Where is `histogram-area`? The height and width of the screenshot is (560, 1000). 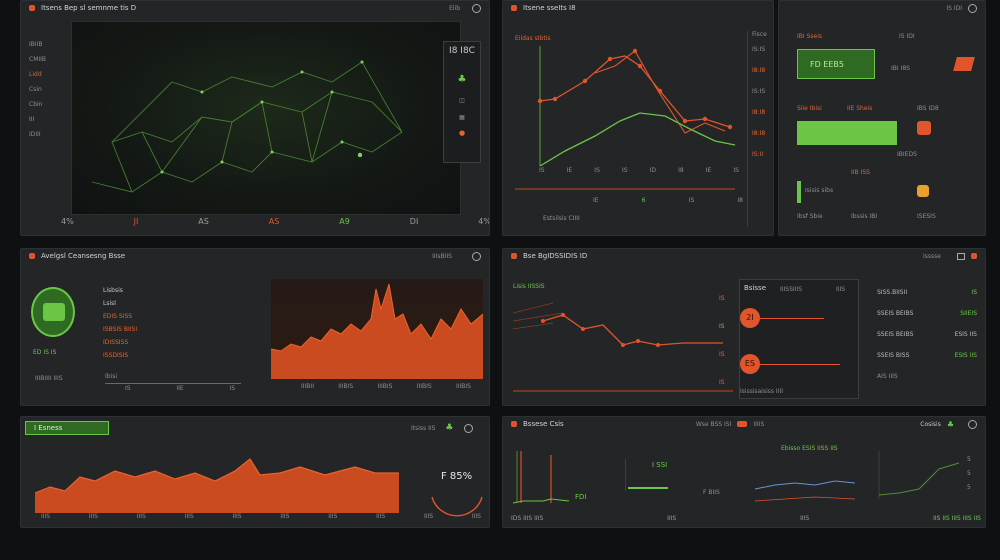
histogram-area is located at coordinates (377, 329).